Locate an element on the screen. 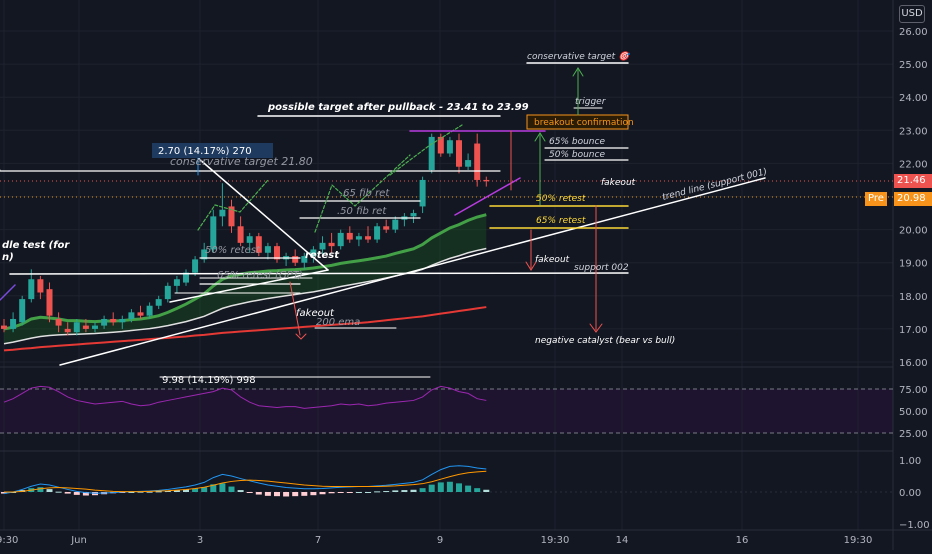 This screenshot has height=554, width=932. time-tick-label: 3 is located at coordinates (200, 540).